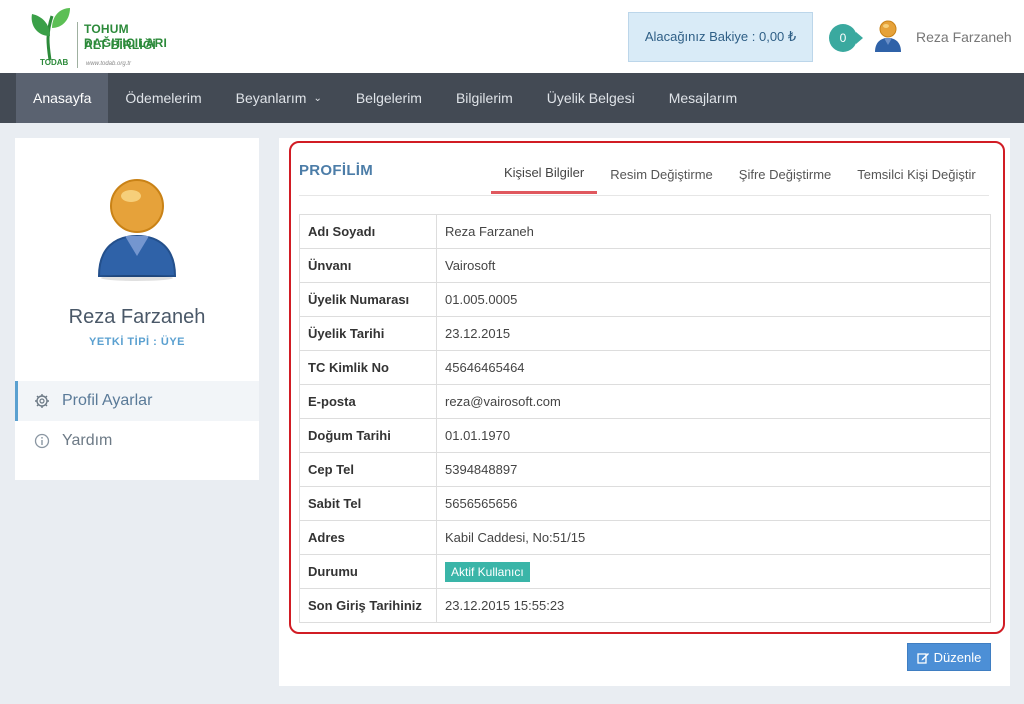  I want to click on table-row: Ünvanı Vairosoft, so click(645, 265).